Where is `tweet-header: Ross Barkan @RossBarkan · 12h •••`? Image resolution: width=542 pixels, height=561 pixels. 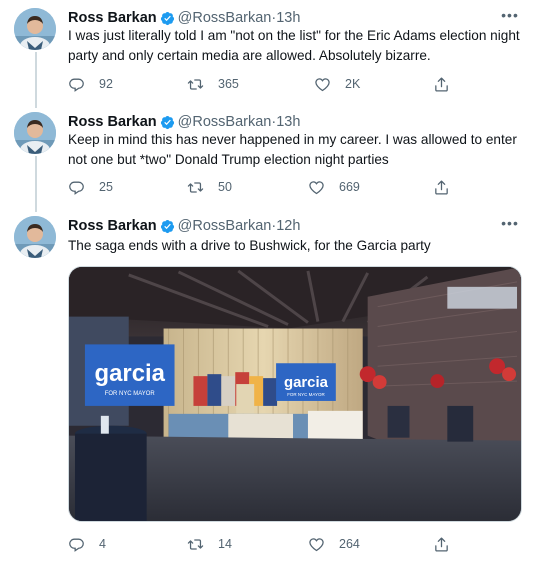
tweet-header: Ross Barkan @RossBarkan · 12h ••• is located at coordinates (295, 226).